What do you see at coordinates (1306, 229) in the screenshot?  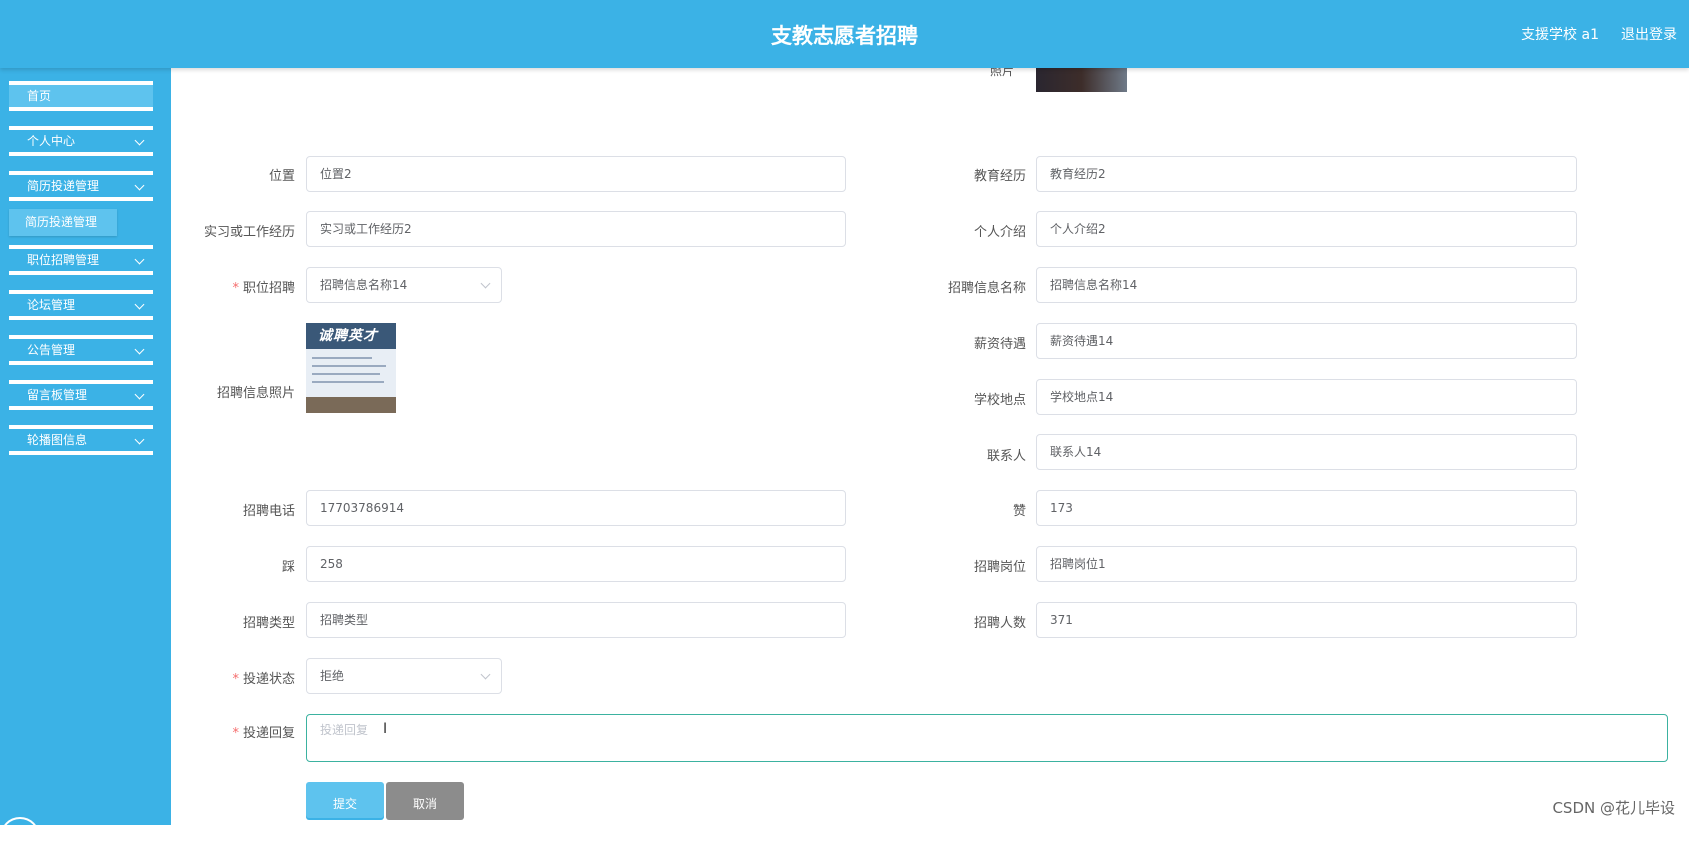 I see `intro-field: 个人介绍2` at bounding box center [1306, 229].